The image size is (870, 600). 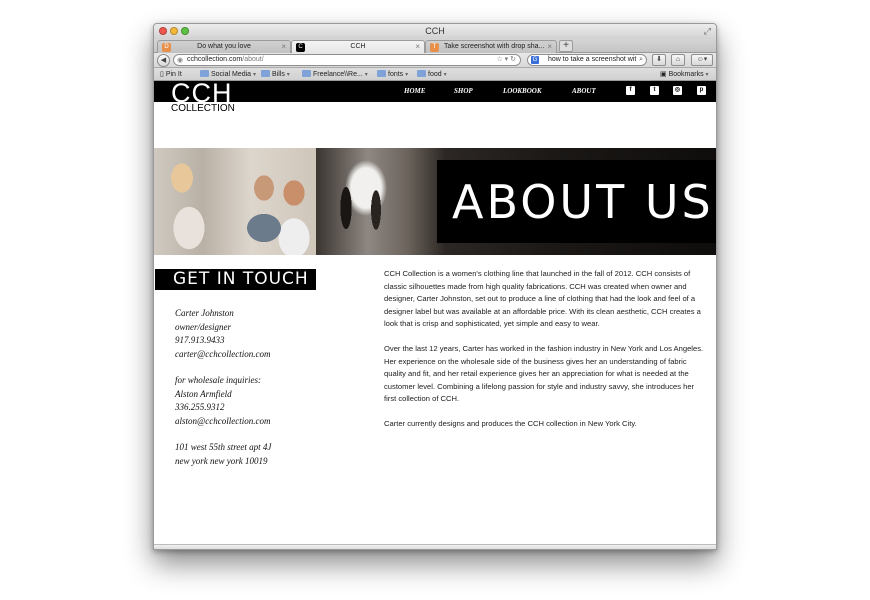 I want to click on new-tab-button: +, so click(x=566, y=46).